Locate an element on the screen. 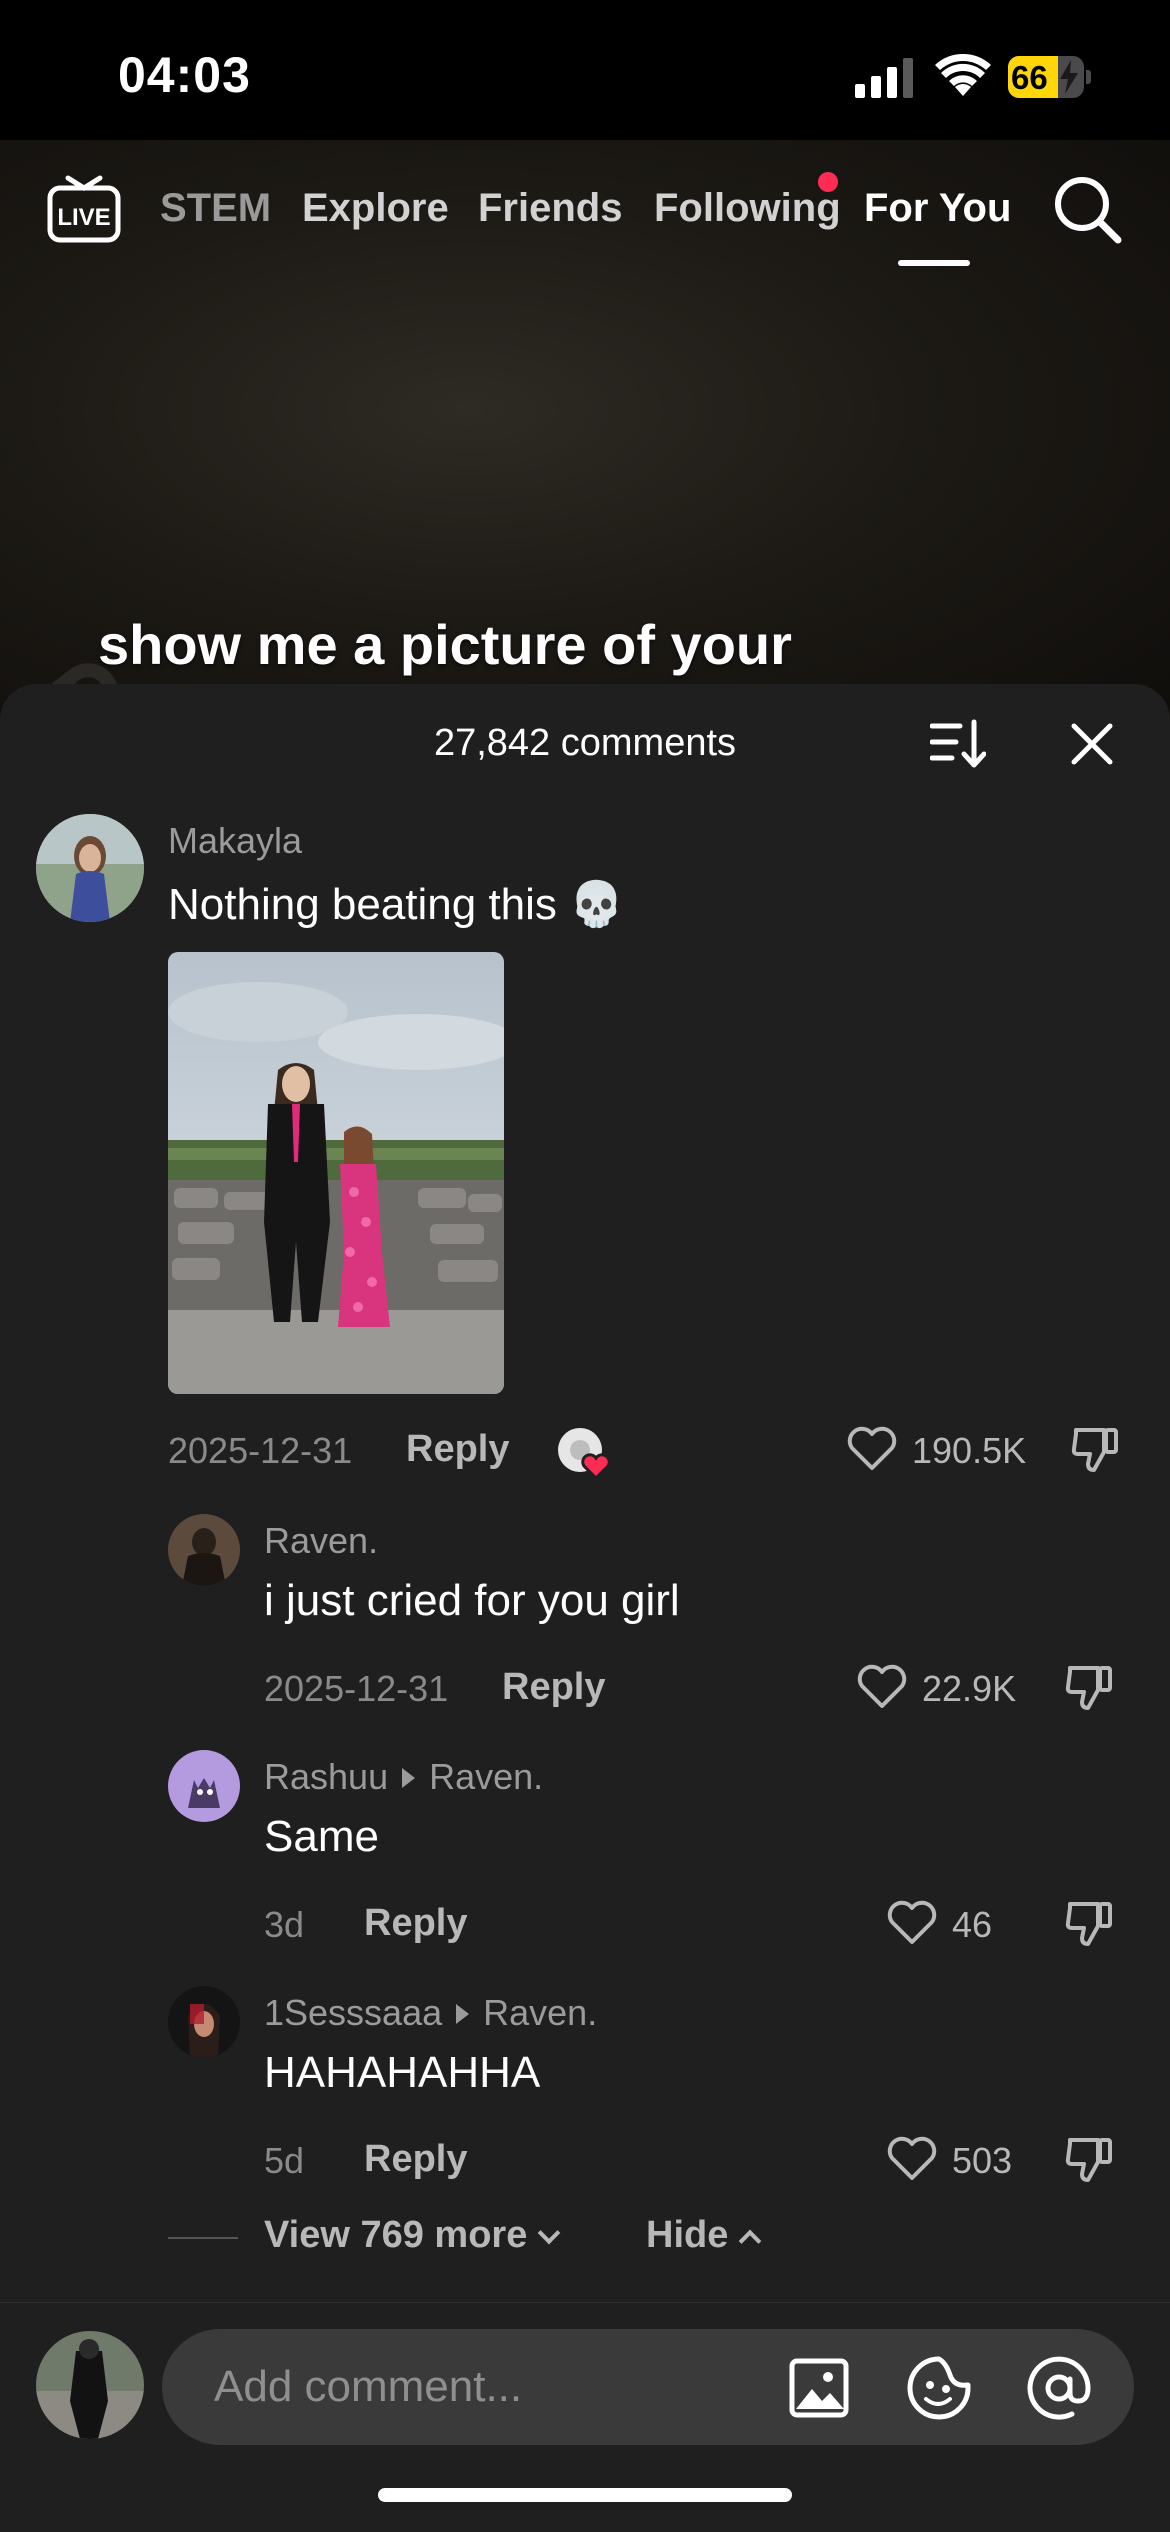 The width and height of the screenshot is (1170, 2532). sort-icon is located at coordinates (958, 744).